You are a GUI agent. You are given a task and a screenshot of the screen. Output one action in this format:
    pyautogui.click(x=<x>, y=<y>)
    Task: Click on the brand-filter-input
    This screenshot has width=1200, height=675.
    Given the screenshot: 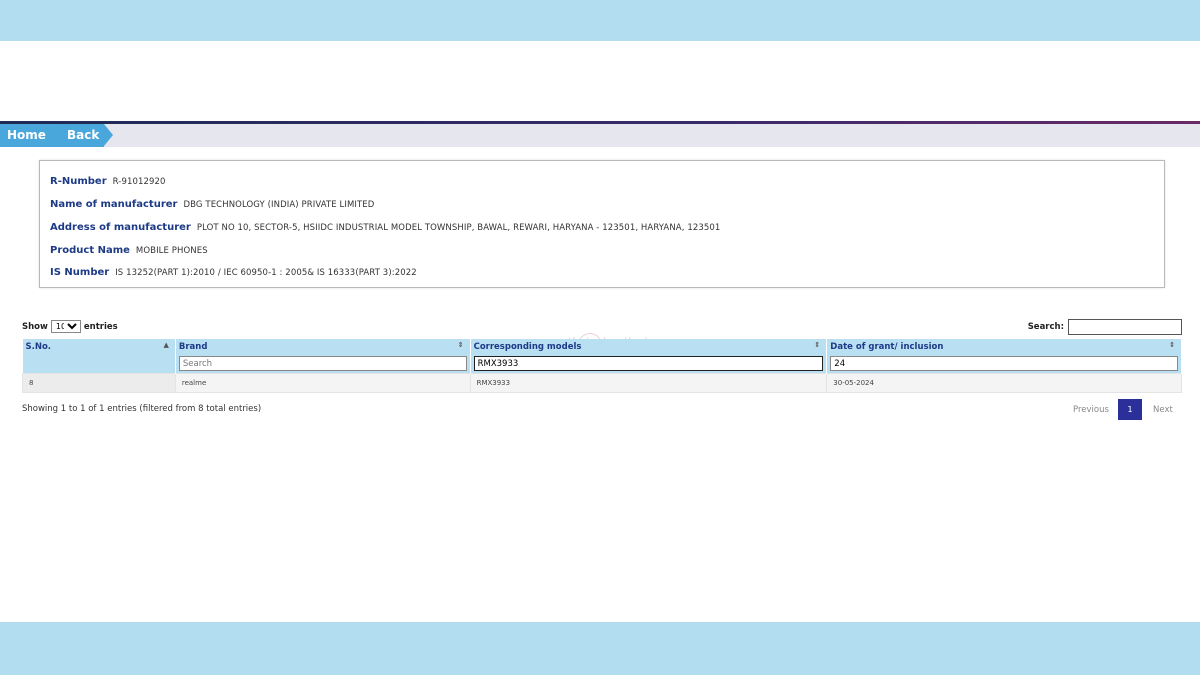 What is the action you would take?
    pyautogui.click(x=322, y=363)
    